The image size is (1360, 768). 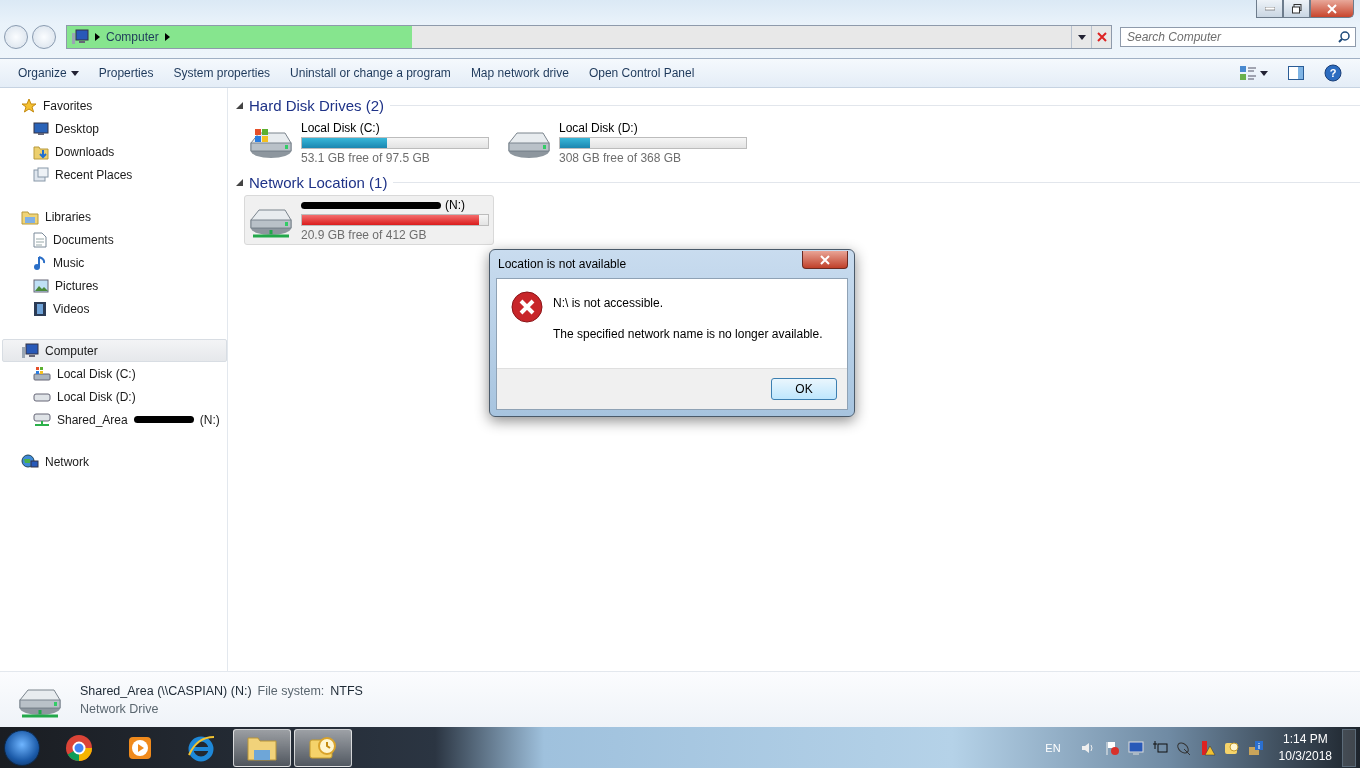 I want to click on group-heading: Hard Disk Drives (2), so click(x=316, y=105).